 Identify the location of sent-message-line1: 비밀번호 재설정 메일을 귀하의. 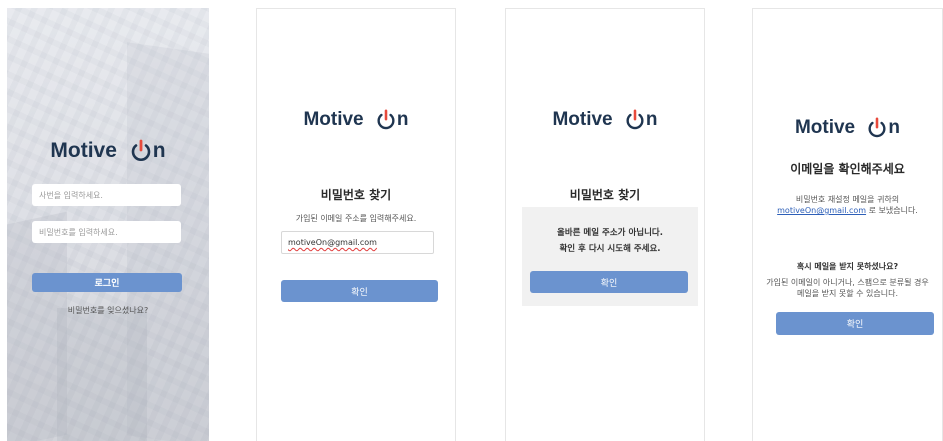
(847, 199).